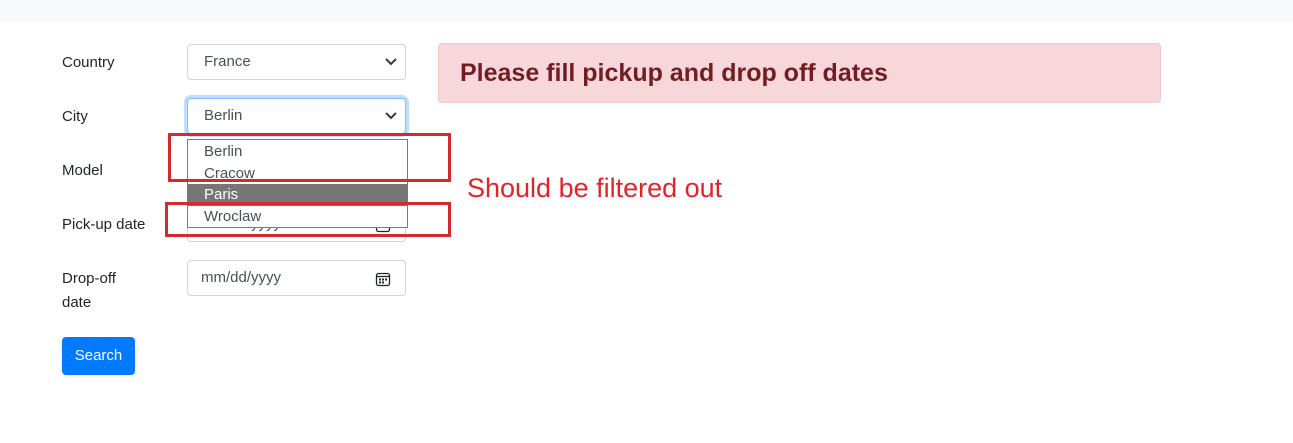 The width and height of the screenshot is (1293, 443). Describe the element at coordinates (308, 219) in the screenshot. I see `annotation-box-bottom` at that location.